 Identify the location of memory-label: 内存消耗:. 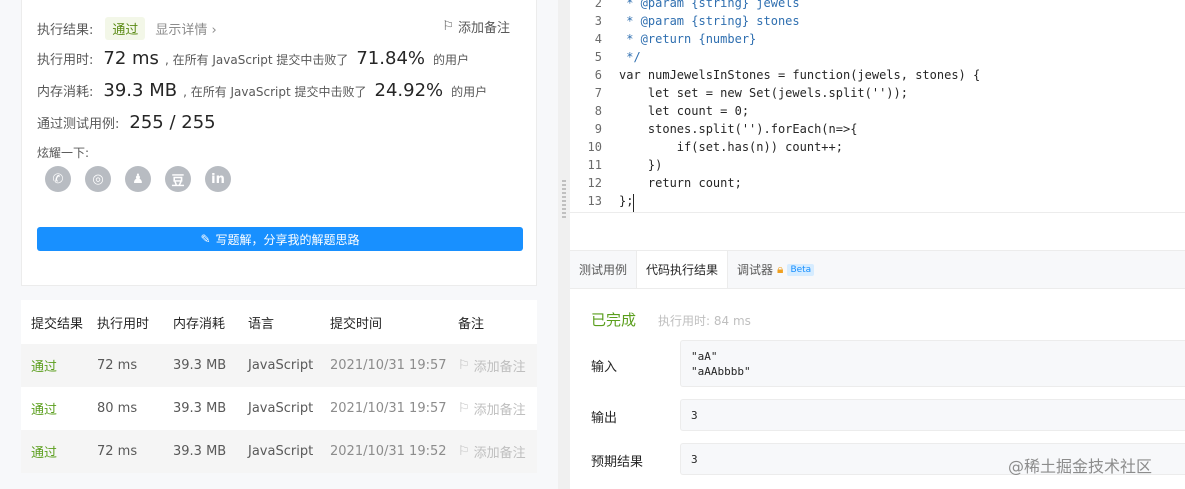
(65, 92).